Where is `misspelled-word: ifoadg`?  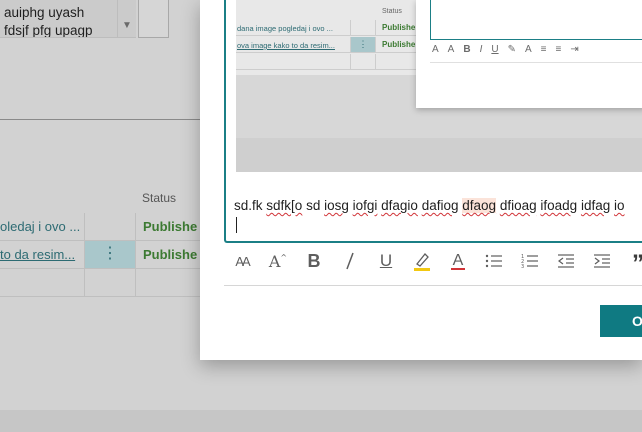 misspelled-word: ifoadg is located at coordinates (559, 205).